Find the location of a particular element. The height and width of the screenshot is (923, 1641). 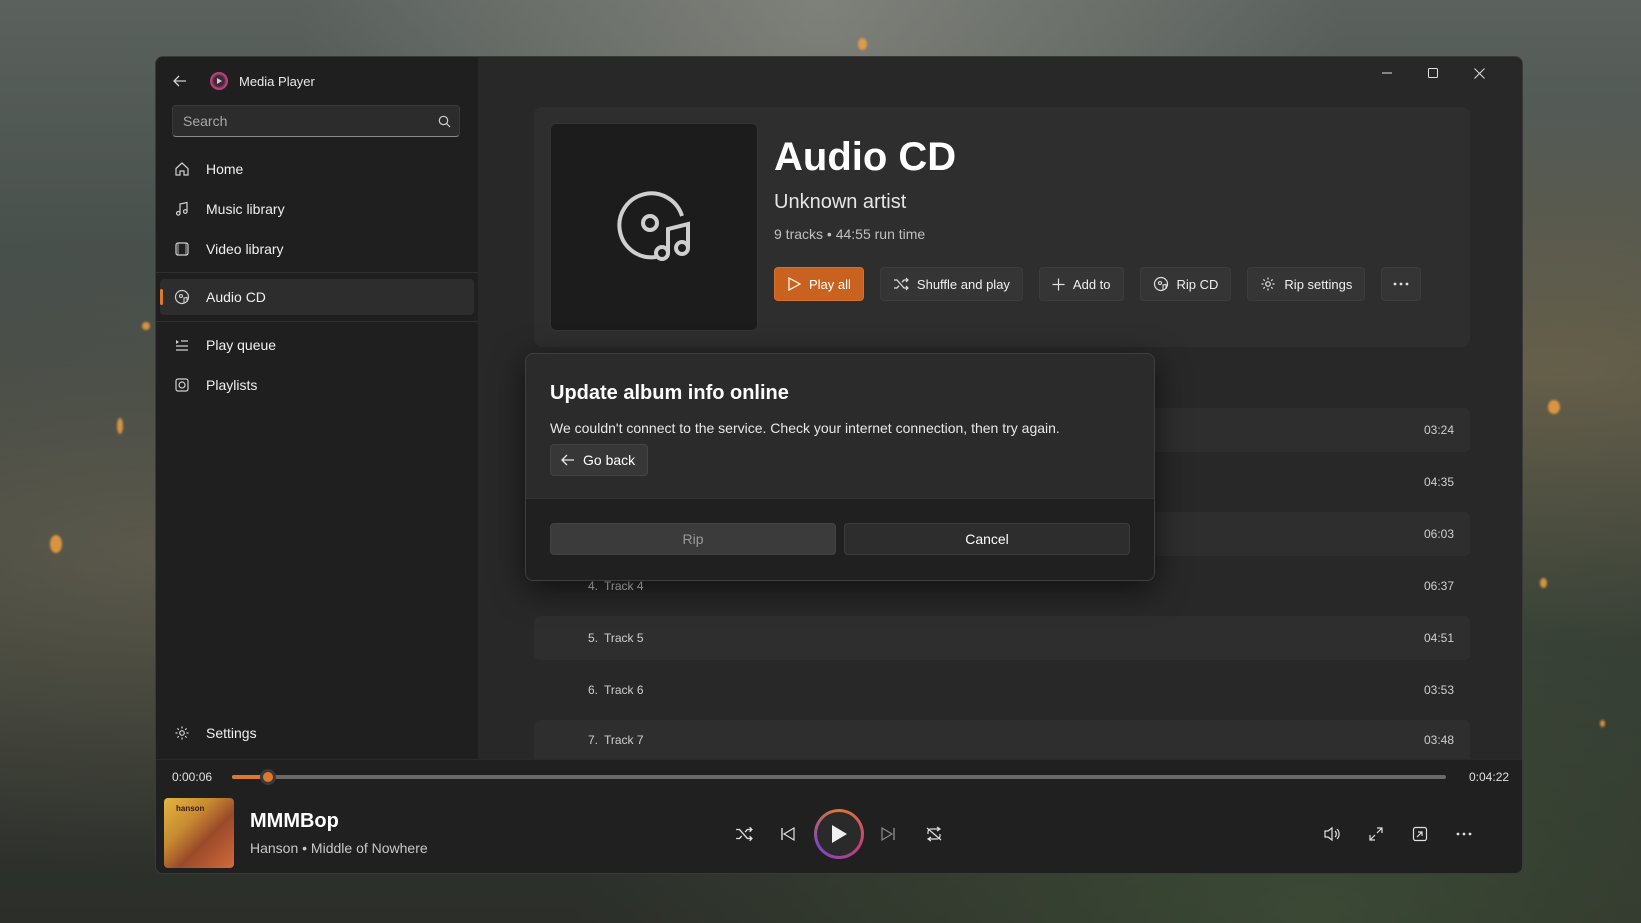

music-note-icon is located at coordinates (181, 208).